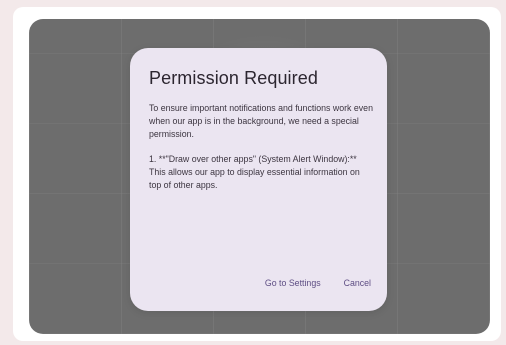  I want to click on go-to-settings-button: Go to Settings, so click(293, 283).